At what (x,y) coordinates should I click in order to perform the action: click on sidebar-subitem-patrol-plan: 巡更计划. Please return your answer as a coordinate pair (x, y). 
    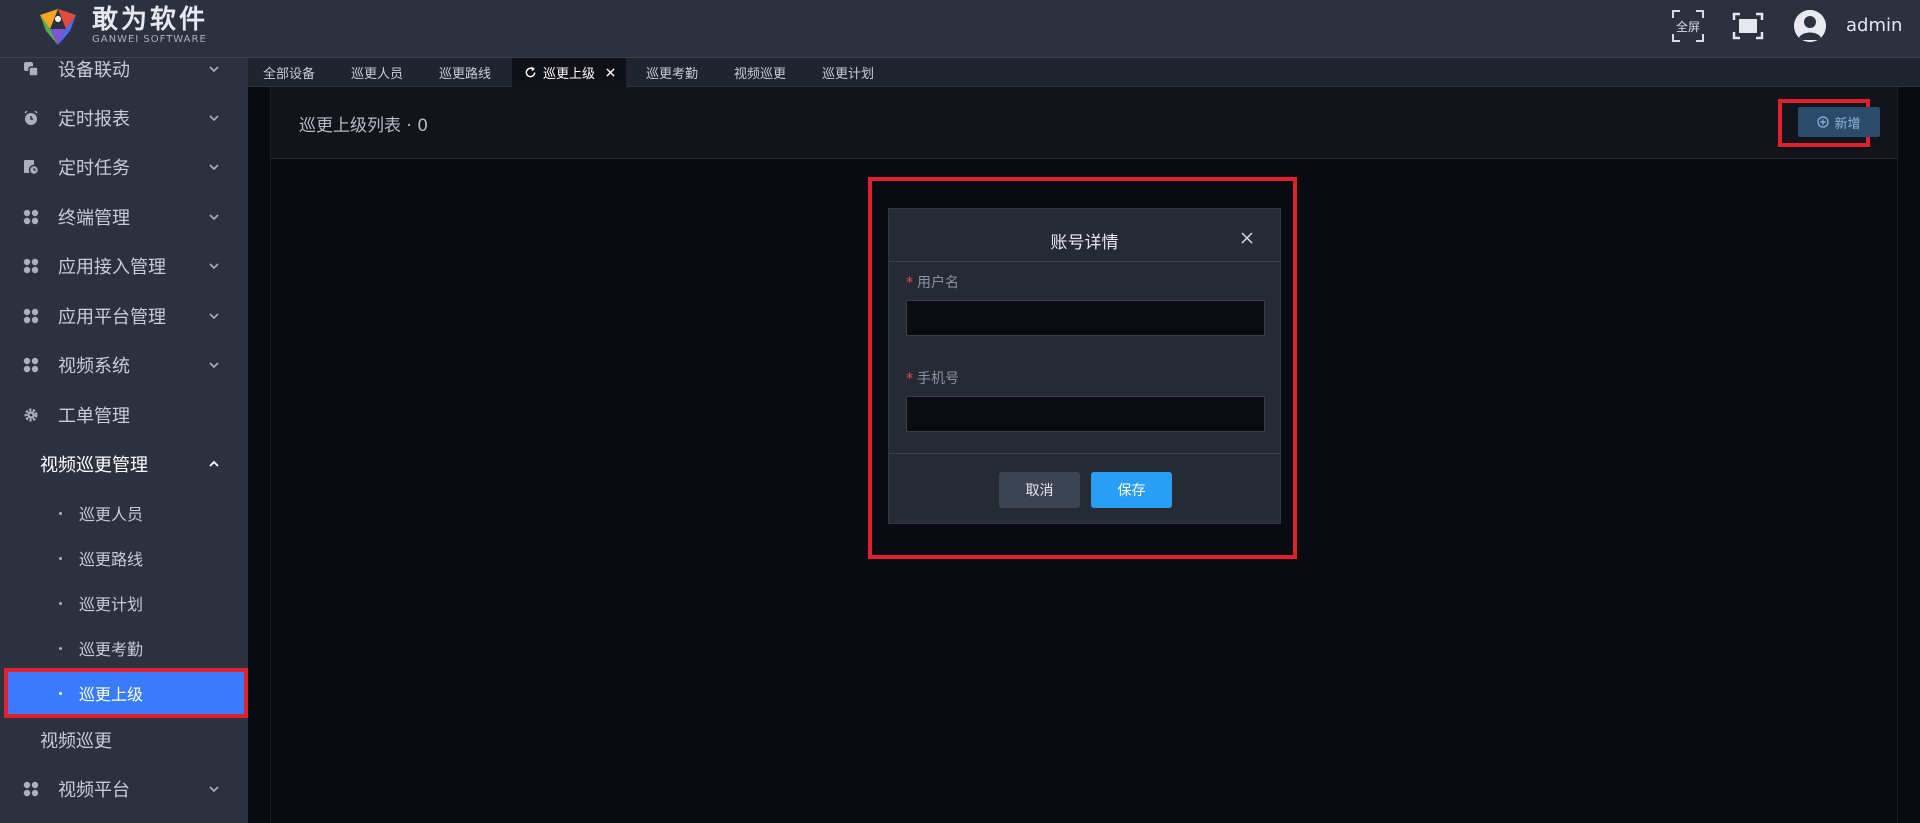
    Looking at the image, I should click on (126, 603).